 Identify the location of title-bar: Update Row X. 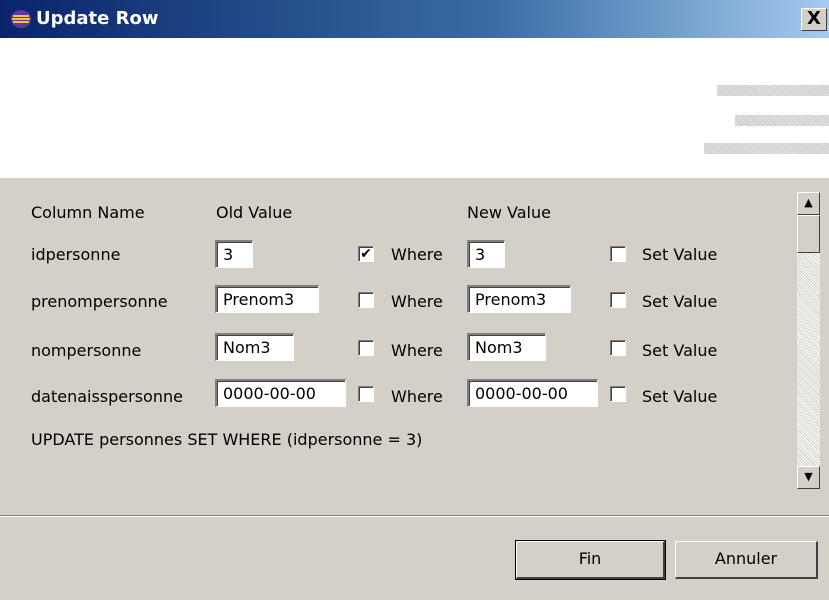
(414, 19).